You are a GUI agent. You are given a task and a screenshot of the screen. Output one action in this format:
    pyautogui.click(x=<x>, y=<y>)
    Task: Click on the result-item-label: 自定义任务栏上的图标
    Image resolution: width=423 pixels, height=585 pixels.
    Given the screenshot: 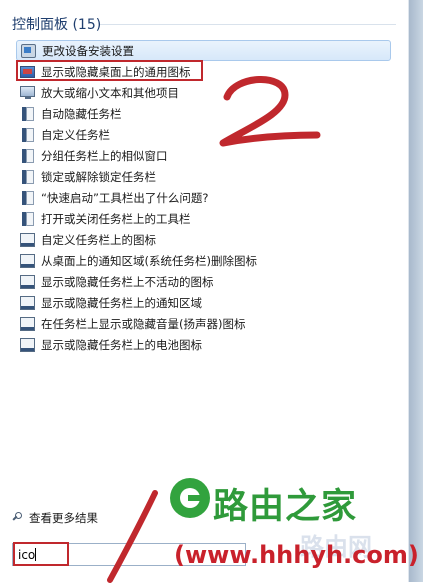 What is the action you would take?
    pyautogui.click(x=98, y=239)
    